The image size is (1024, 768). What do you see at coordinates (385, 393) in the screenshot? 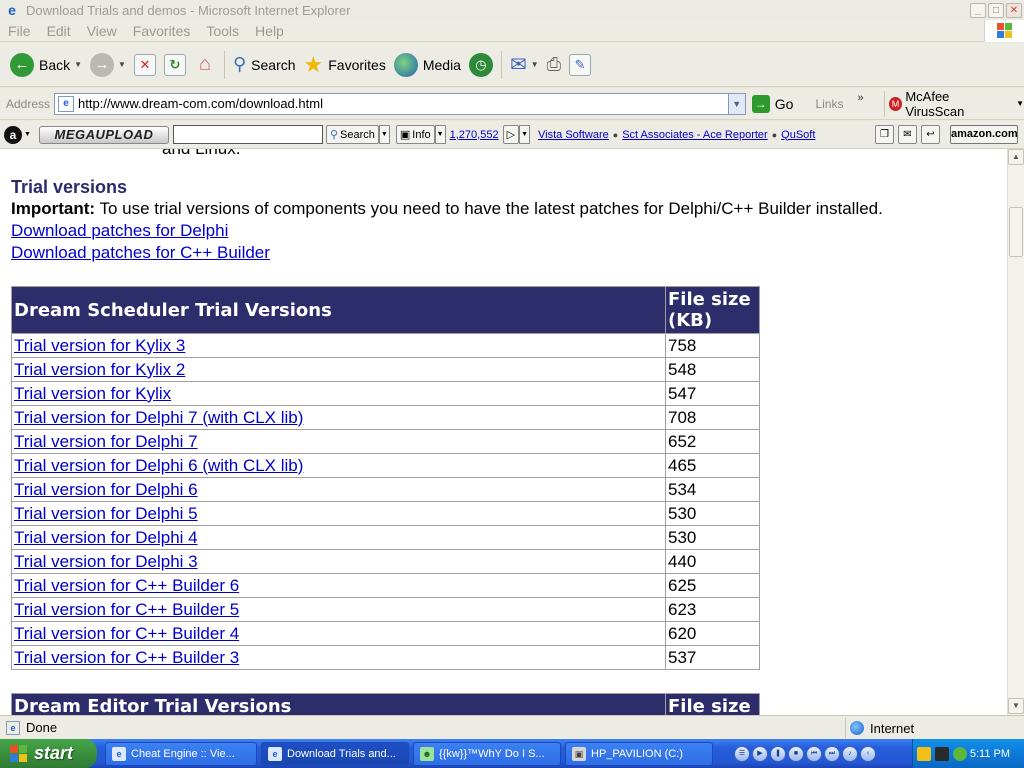
I see `table-row: Trial version for Kylix 547` at bounding box center [385, 393].